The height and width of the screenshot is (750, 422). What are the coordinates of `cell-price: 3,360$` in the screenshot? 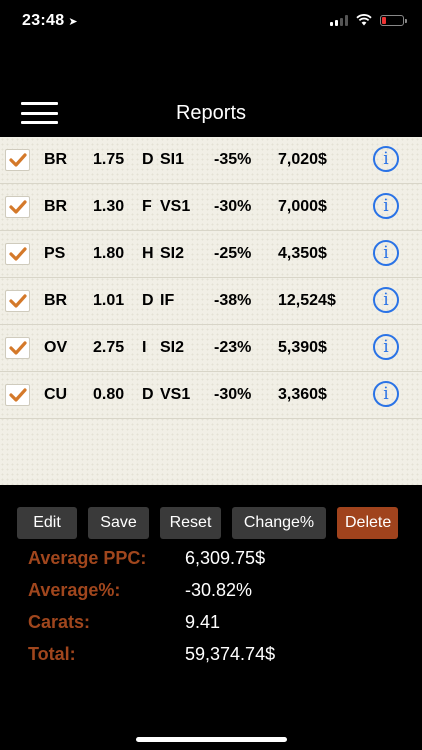 It's located at (302, 394).